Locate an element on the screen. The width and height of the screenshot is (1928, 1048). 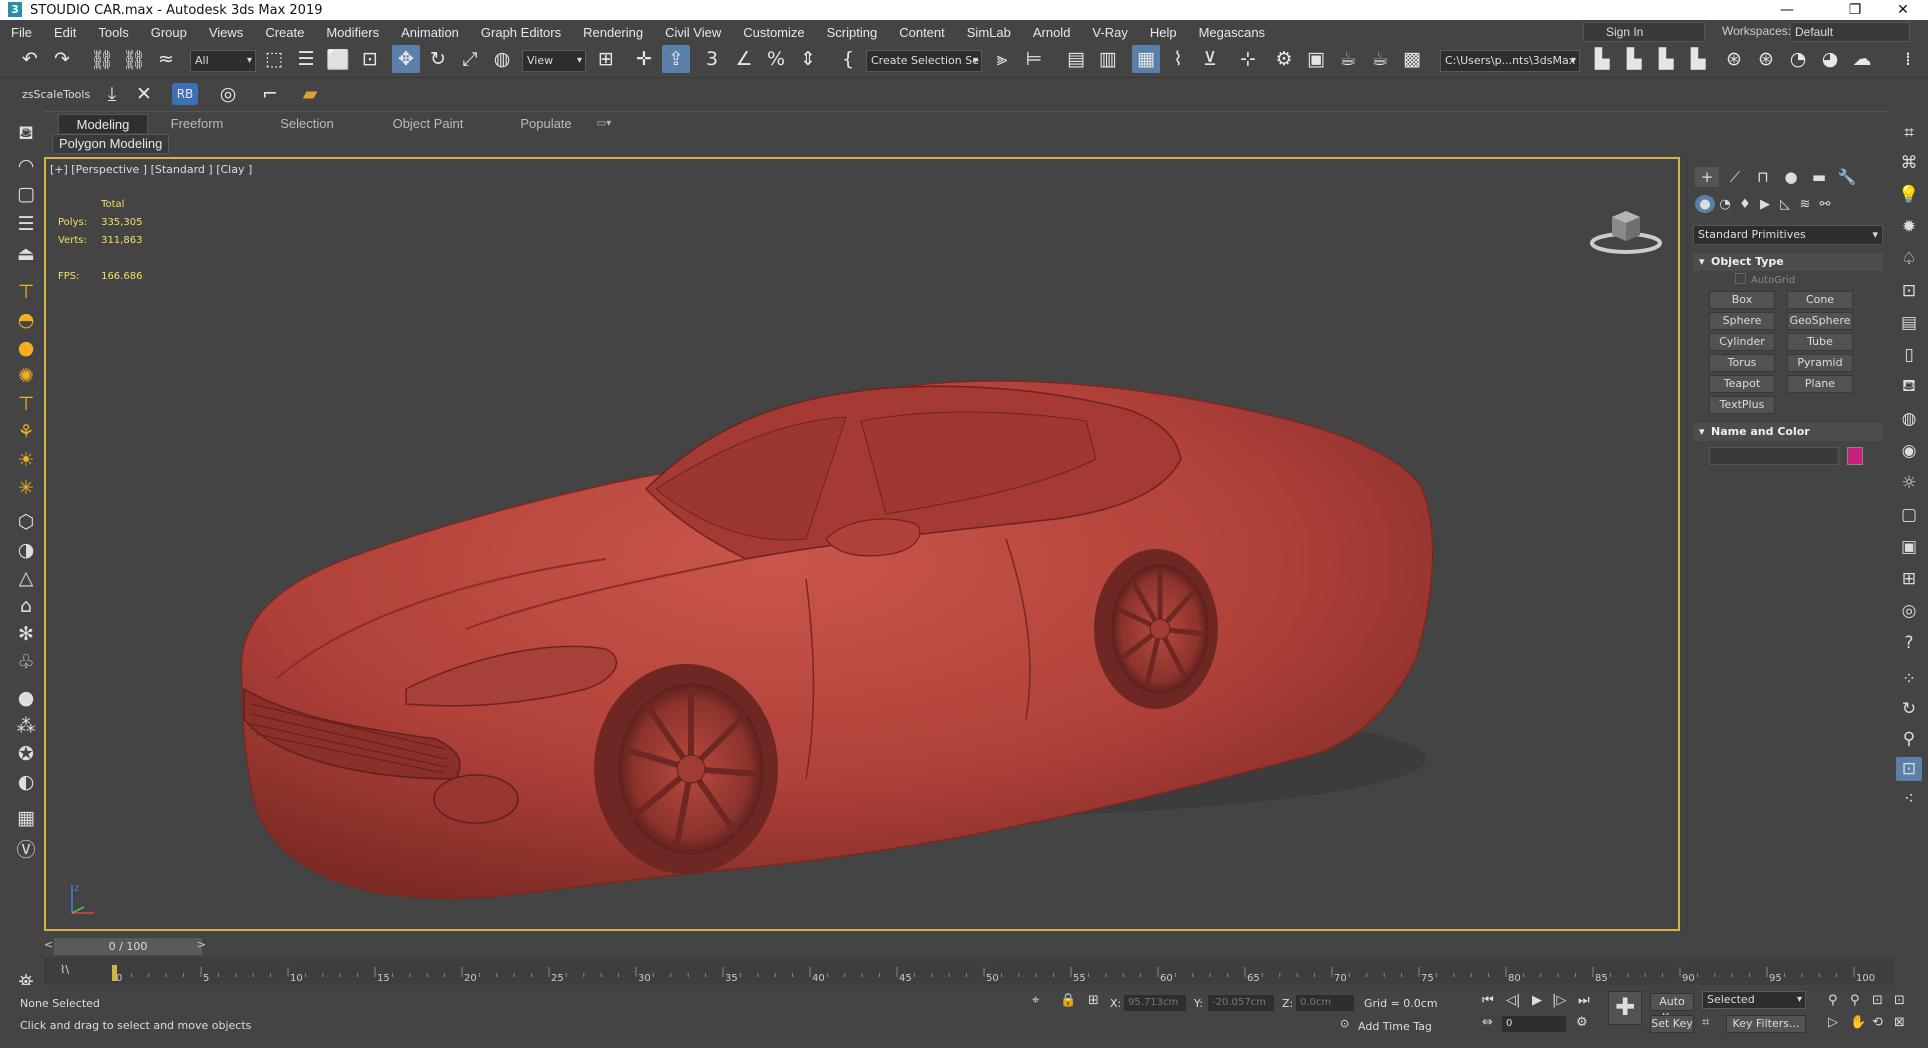
select-by-name-icon: ☰ is located at coordinates (306, 59).